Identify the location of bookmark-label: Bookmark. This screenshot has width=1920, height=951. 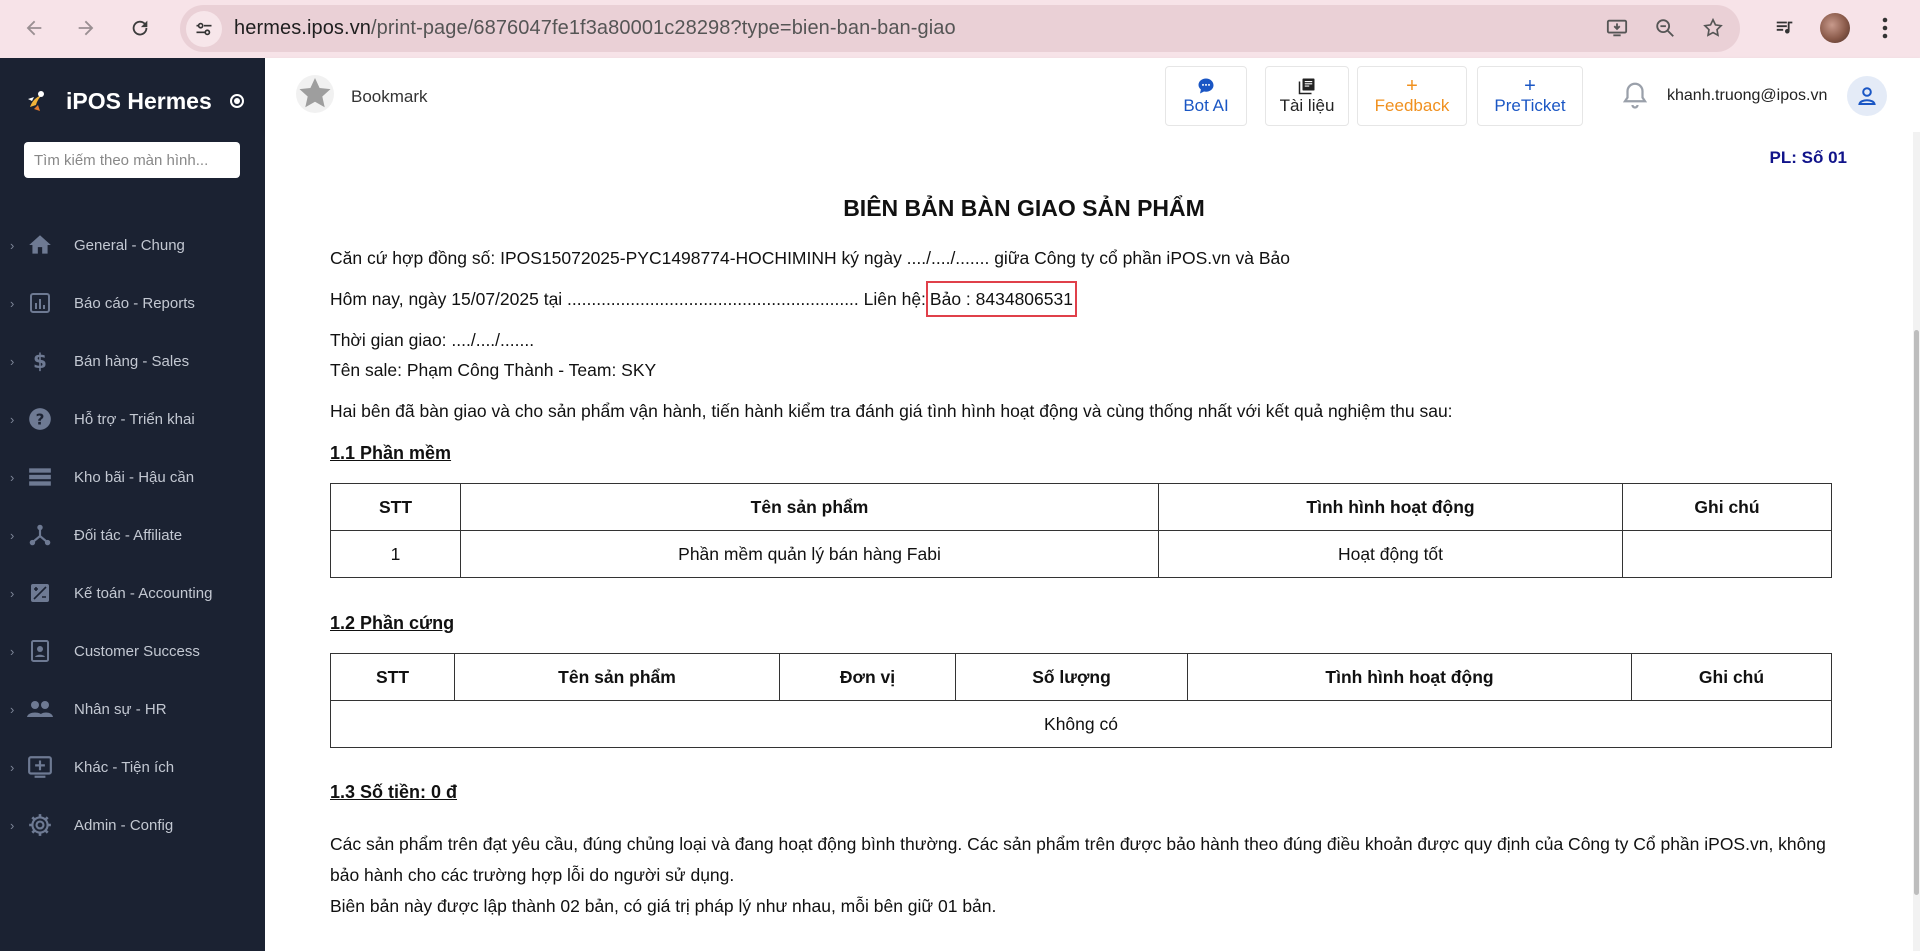
(389, 97).